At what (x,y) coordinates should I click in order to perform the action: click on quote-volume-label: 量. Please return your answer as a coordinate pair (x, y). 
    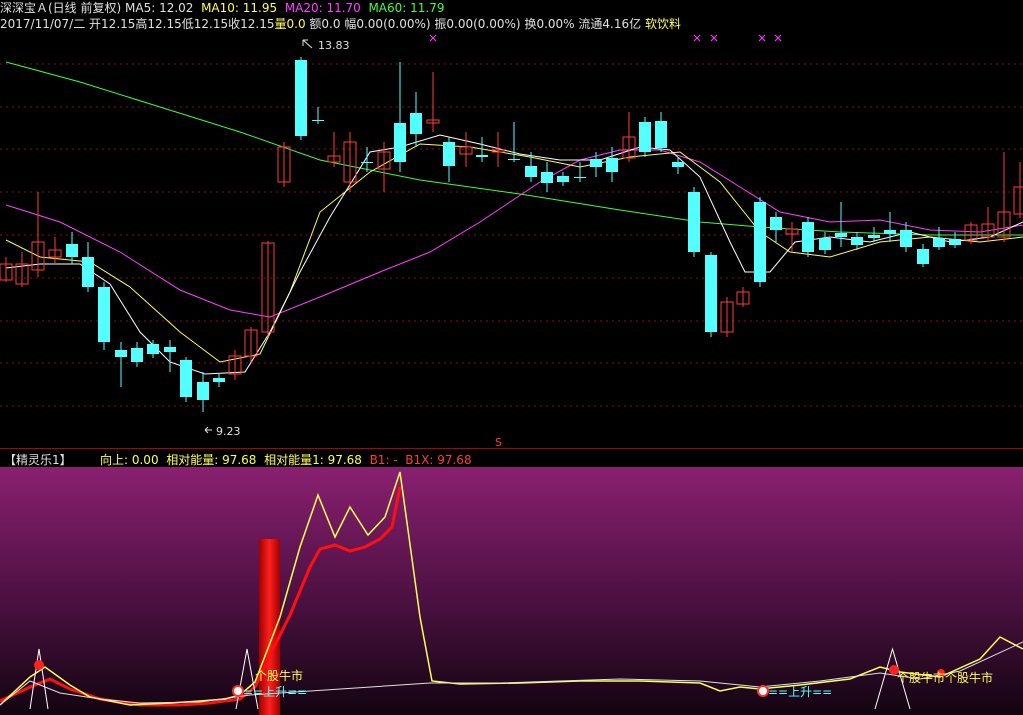
    Looking at the image, I should click on (280, 24).